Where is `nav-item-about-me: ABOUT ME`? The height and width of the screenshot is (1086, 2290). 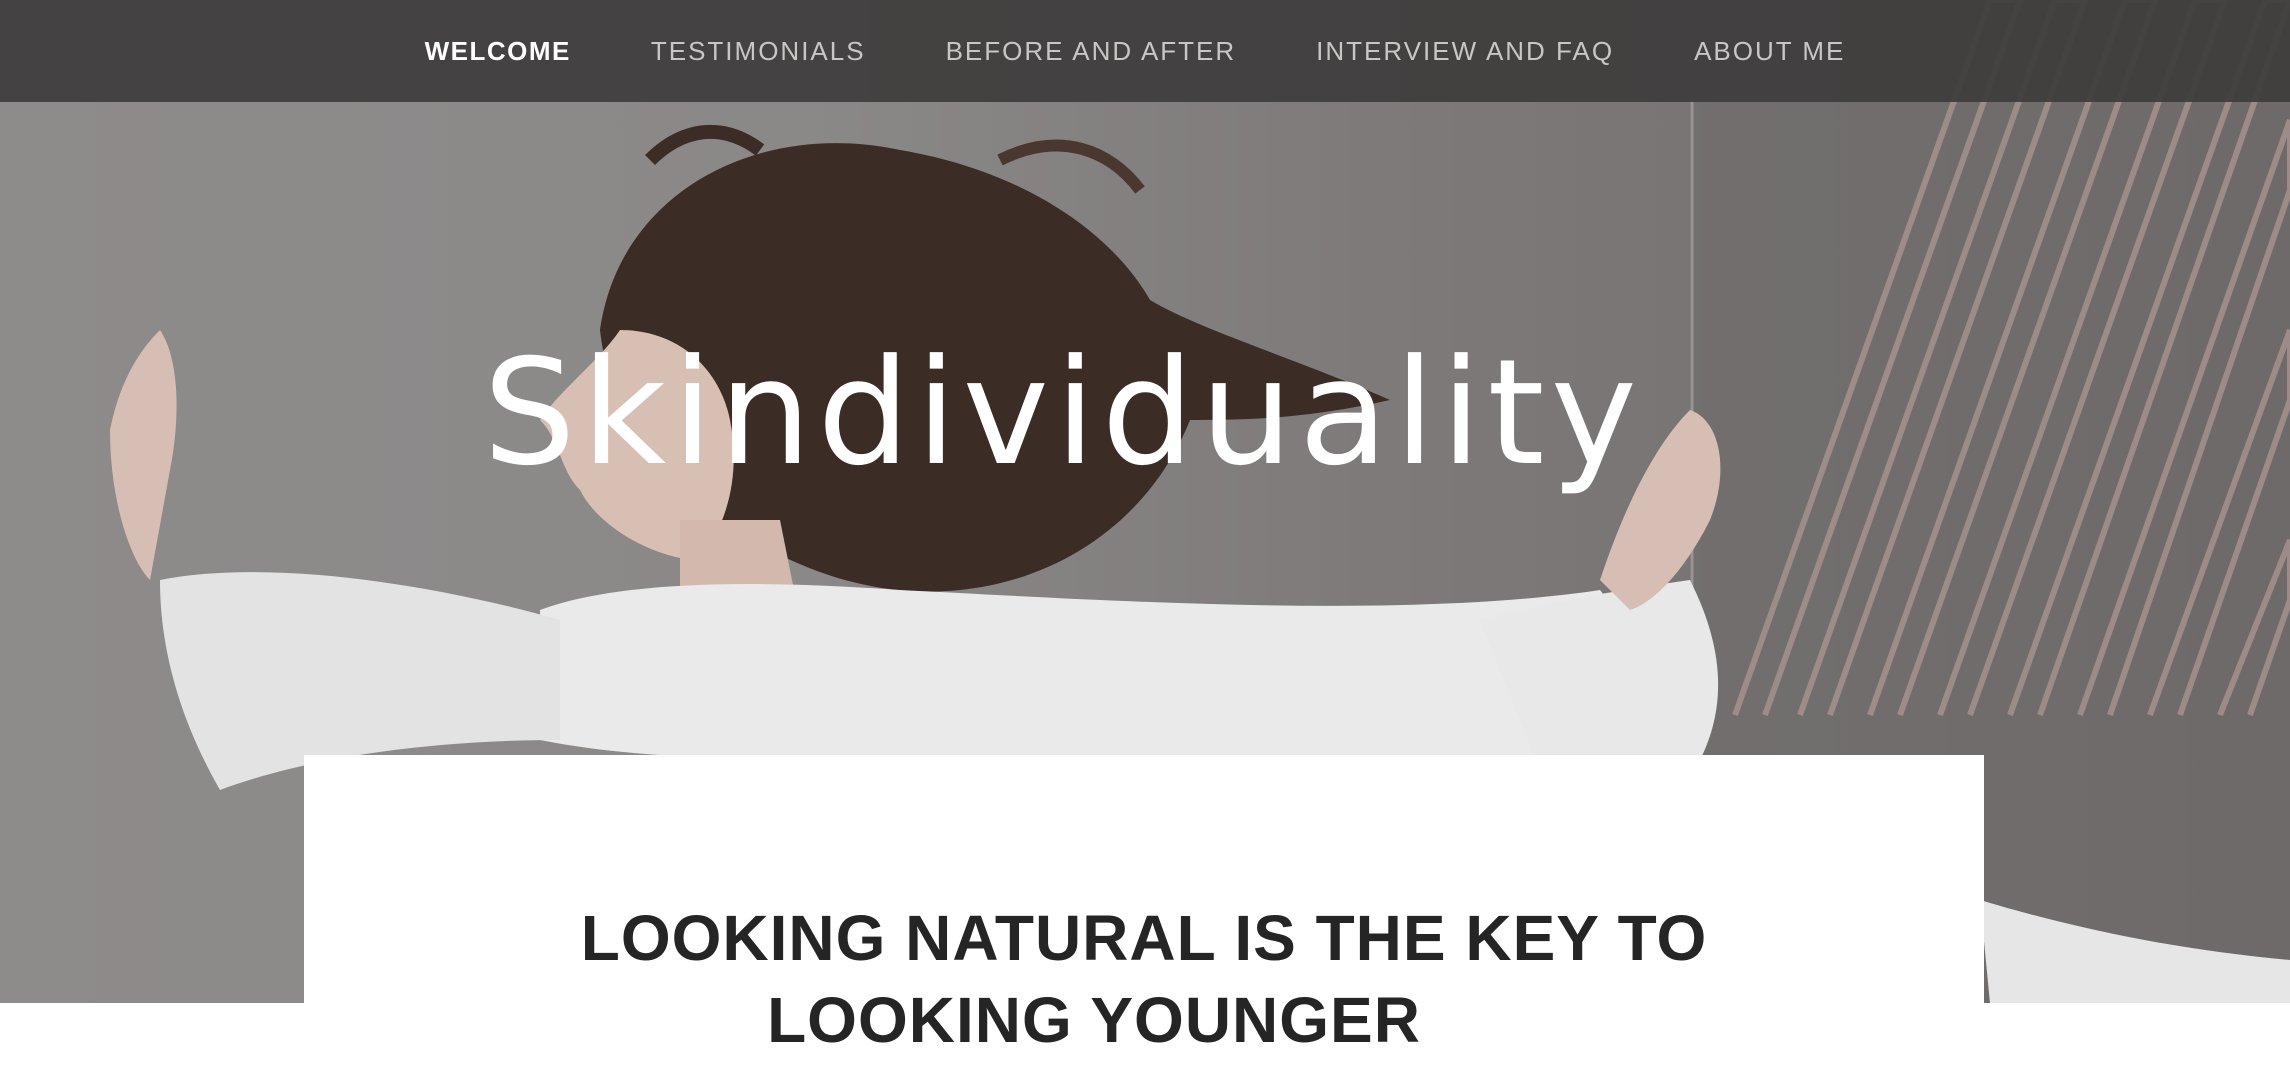
nav-item-about-me: ABOUT ME is located at coordinates (1769, 51).